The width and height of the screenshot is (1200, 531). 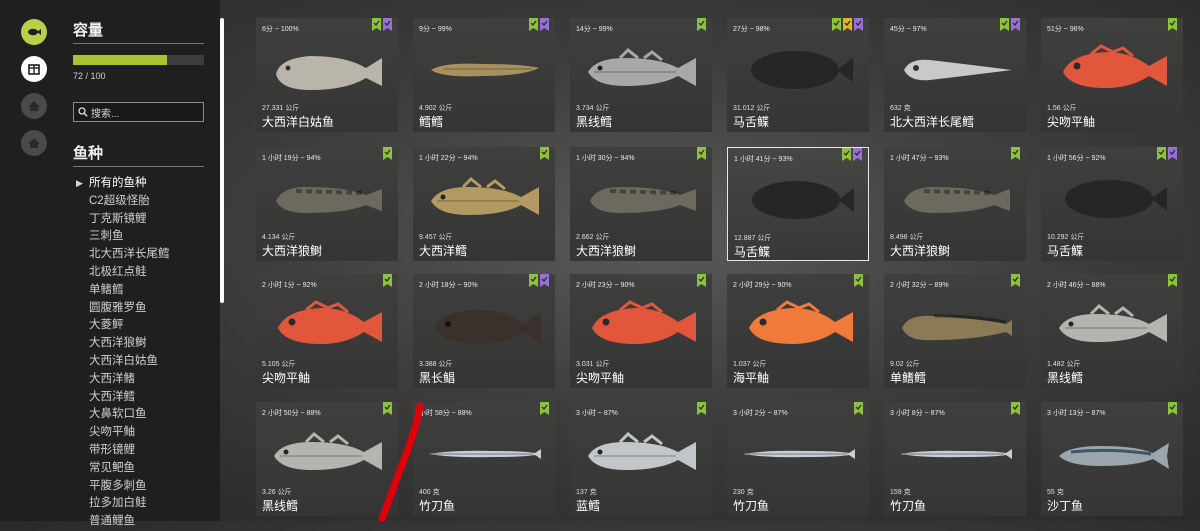 I want to click on species-item-label: 大西洋鳍, so click(x=112, y=378).